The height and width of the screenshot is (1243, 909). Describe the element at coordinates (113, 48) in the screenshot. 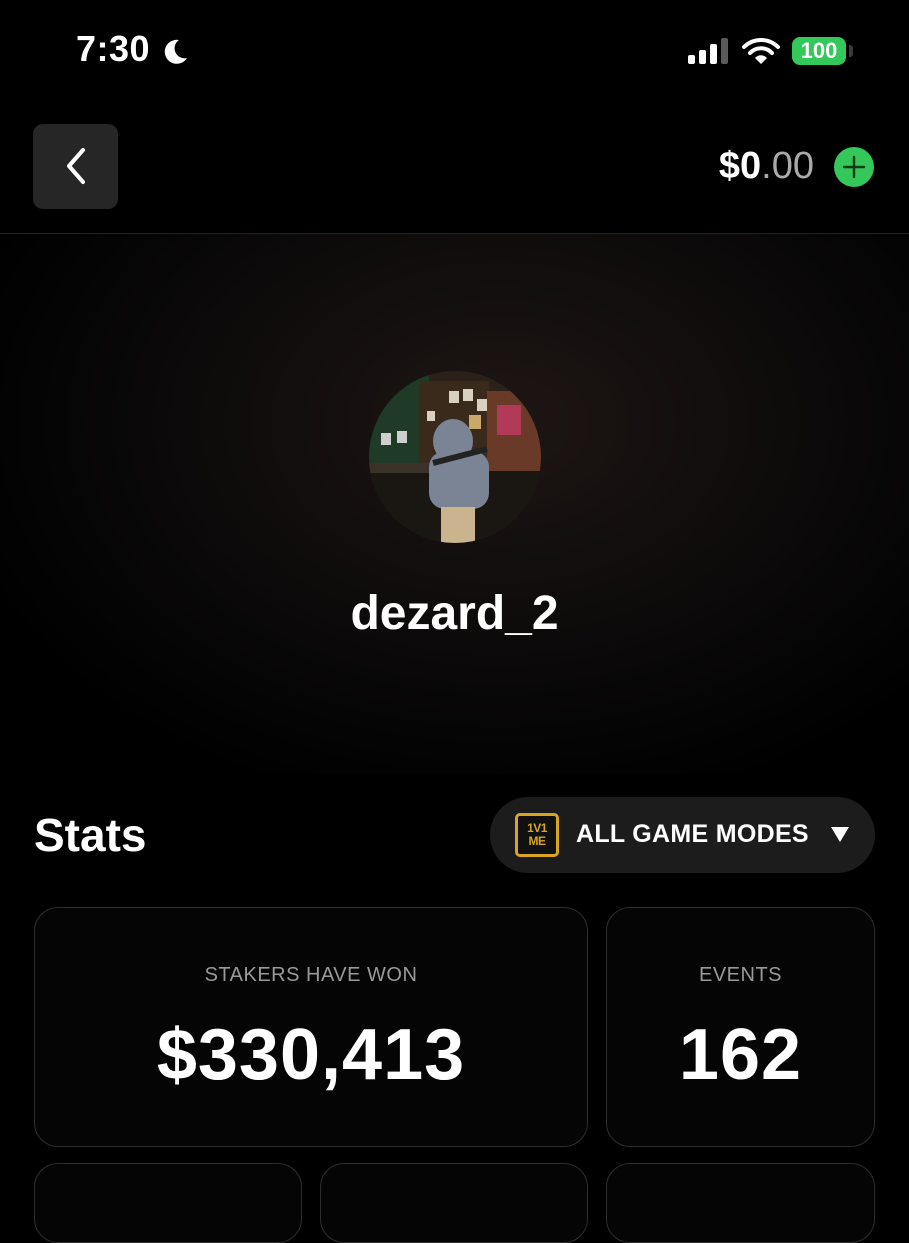

I see `status-time: 7:30` at that location.